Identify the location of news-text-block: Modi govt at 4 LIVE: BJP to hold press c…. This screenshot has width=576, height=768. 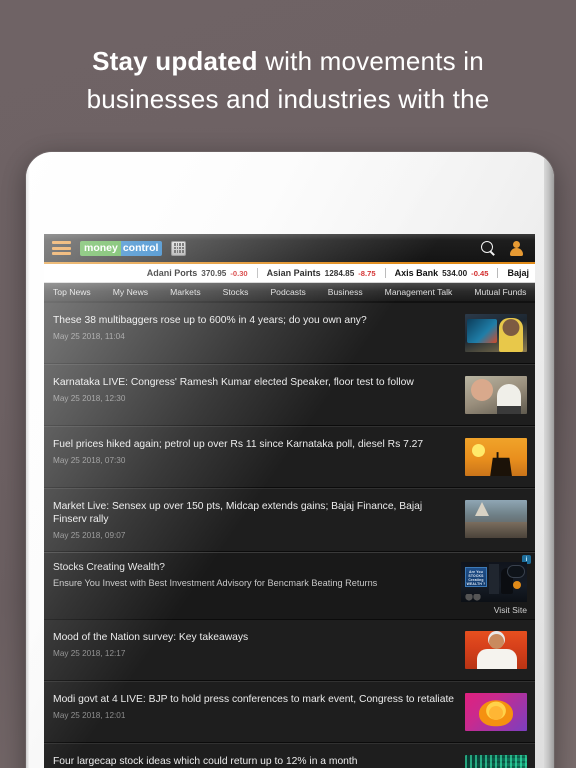
(259, 706).